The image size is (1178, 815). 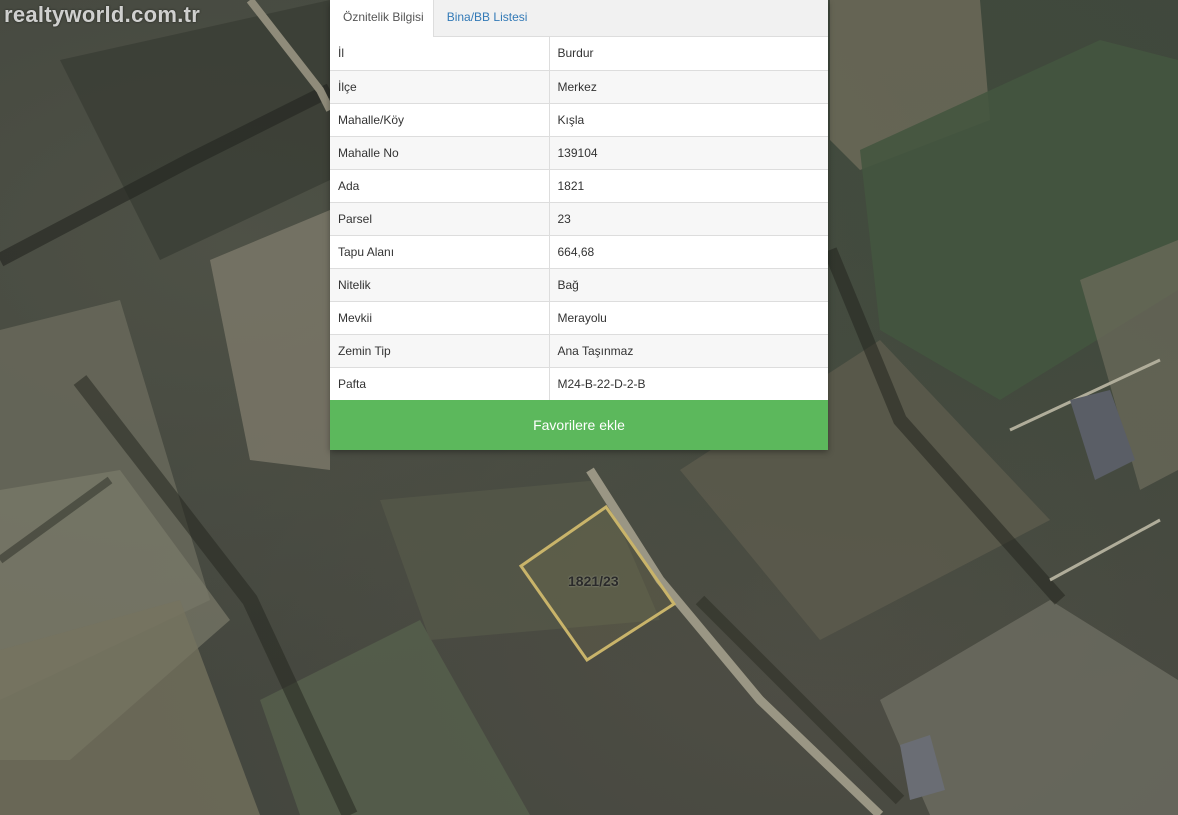 I want to click on table-row: Mahalle/Köy Kışla, so click(x=579, y=119).